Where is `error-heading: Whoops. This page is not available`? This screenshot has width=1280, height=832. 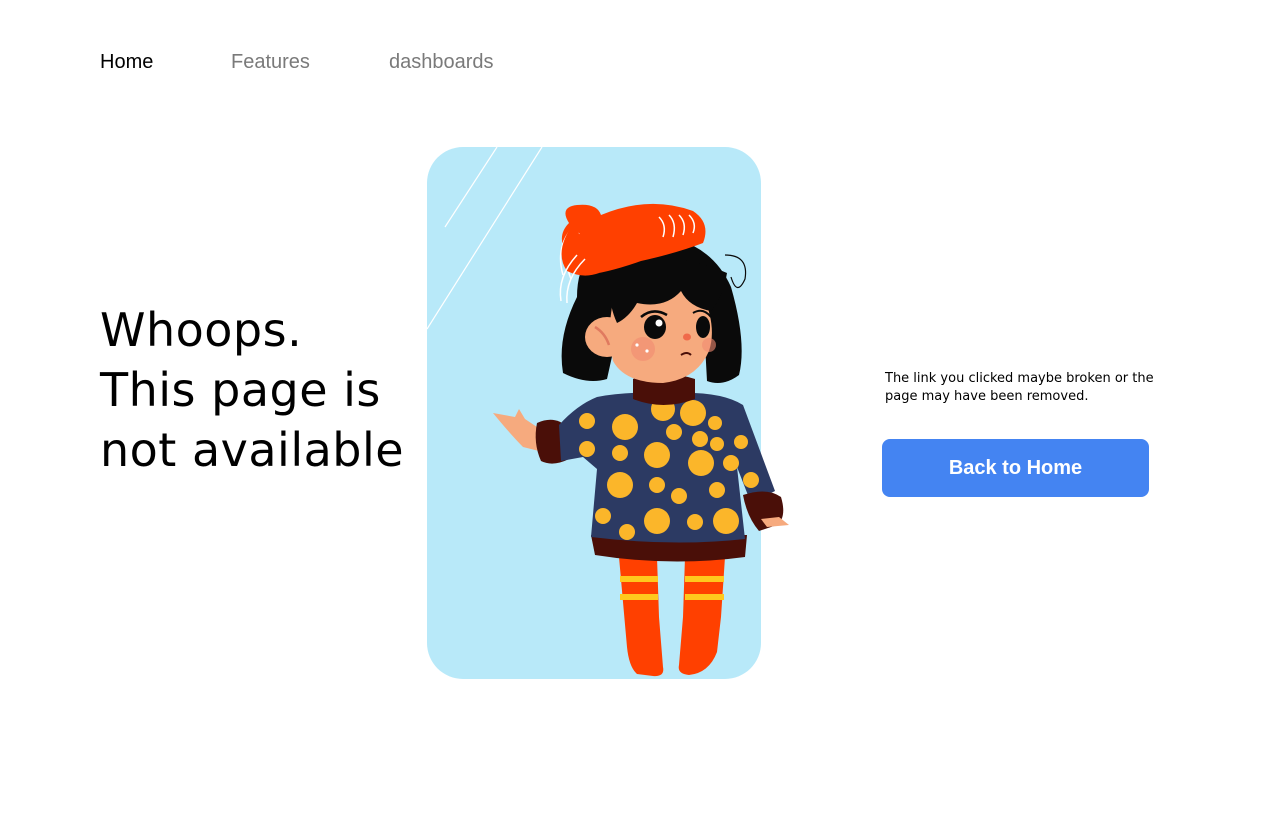
error-heading: Whoops. This page is not available is located at coordinates (260, 390).